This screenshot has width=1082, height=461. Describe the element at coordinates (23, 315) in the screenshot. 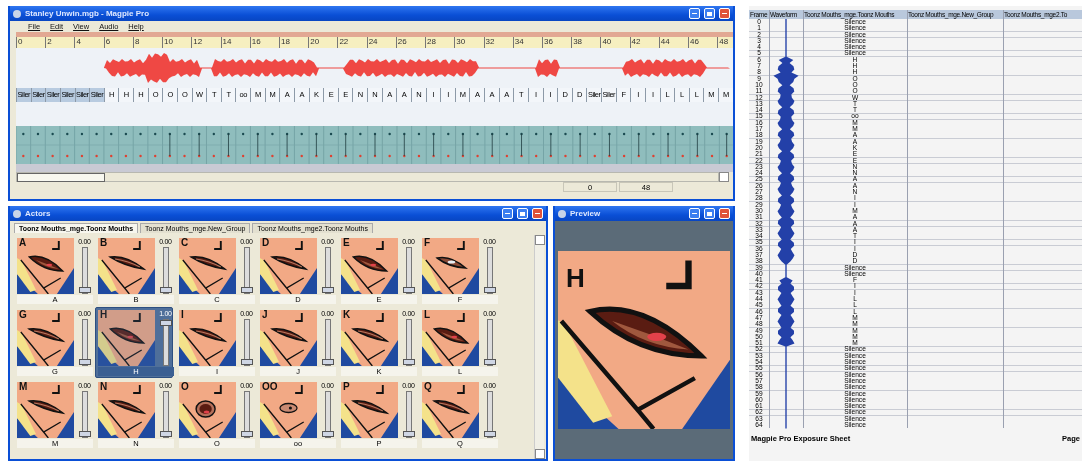

I see `mouth-letter: G` at that location.